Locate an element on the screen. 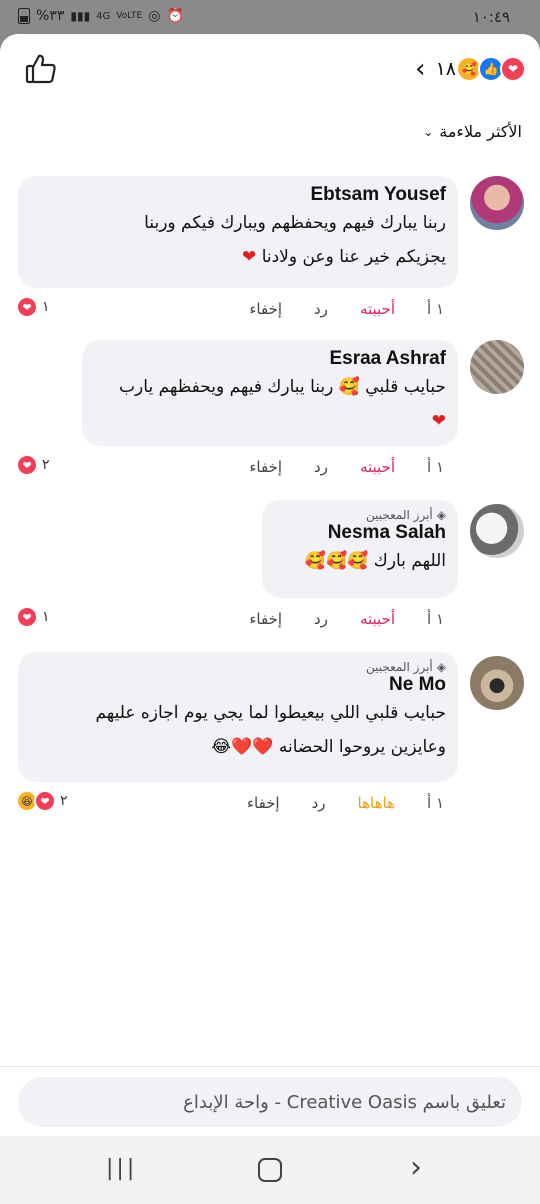 Image resolution: width=540 pixels, height=1204 pixels. system-navigation-bar: ||| › is located at coordinates (270, 1170).